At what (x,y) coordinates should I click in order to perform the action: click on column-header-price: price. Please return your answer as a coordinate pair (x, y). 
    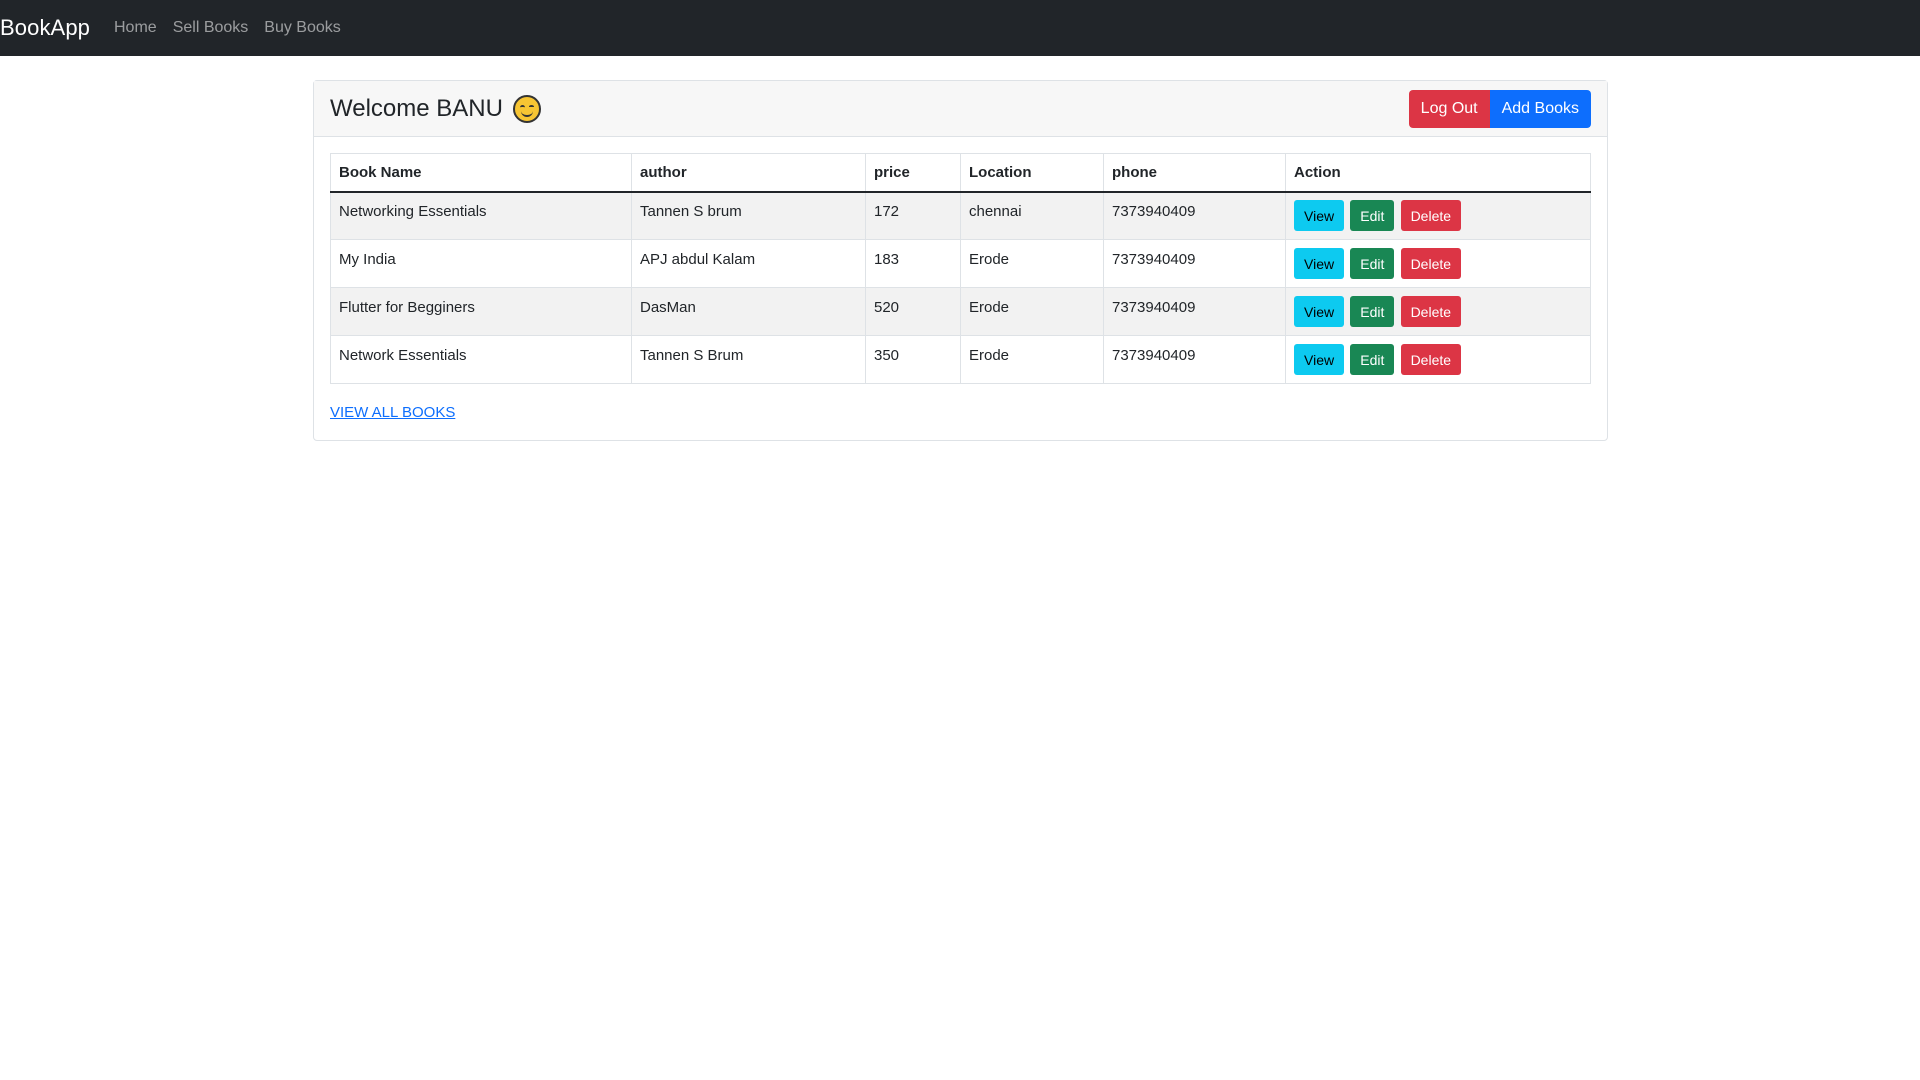
    Looking at the image, I should click on (913, 173).